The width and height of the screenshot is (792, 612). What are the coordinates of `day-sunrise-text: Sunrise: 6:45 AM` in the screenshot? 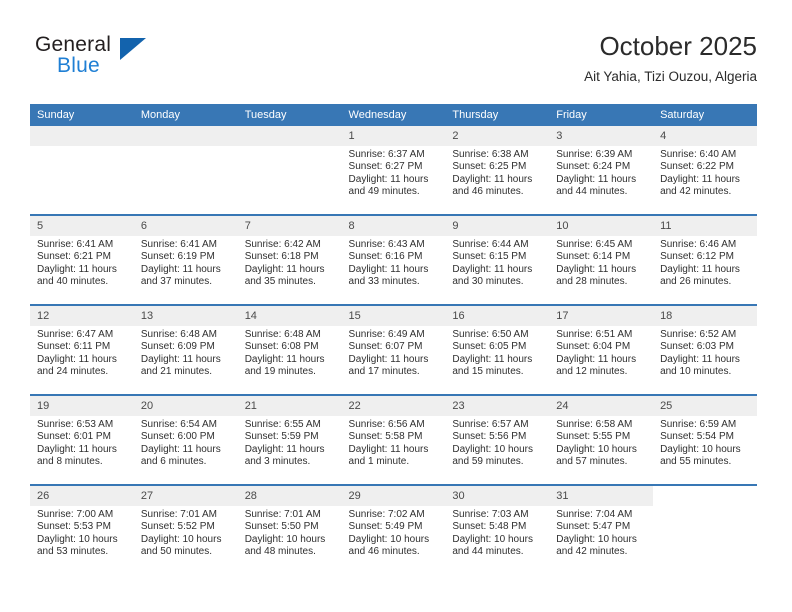 It's located at (594, 244).